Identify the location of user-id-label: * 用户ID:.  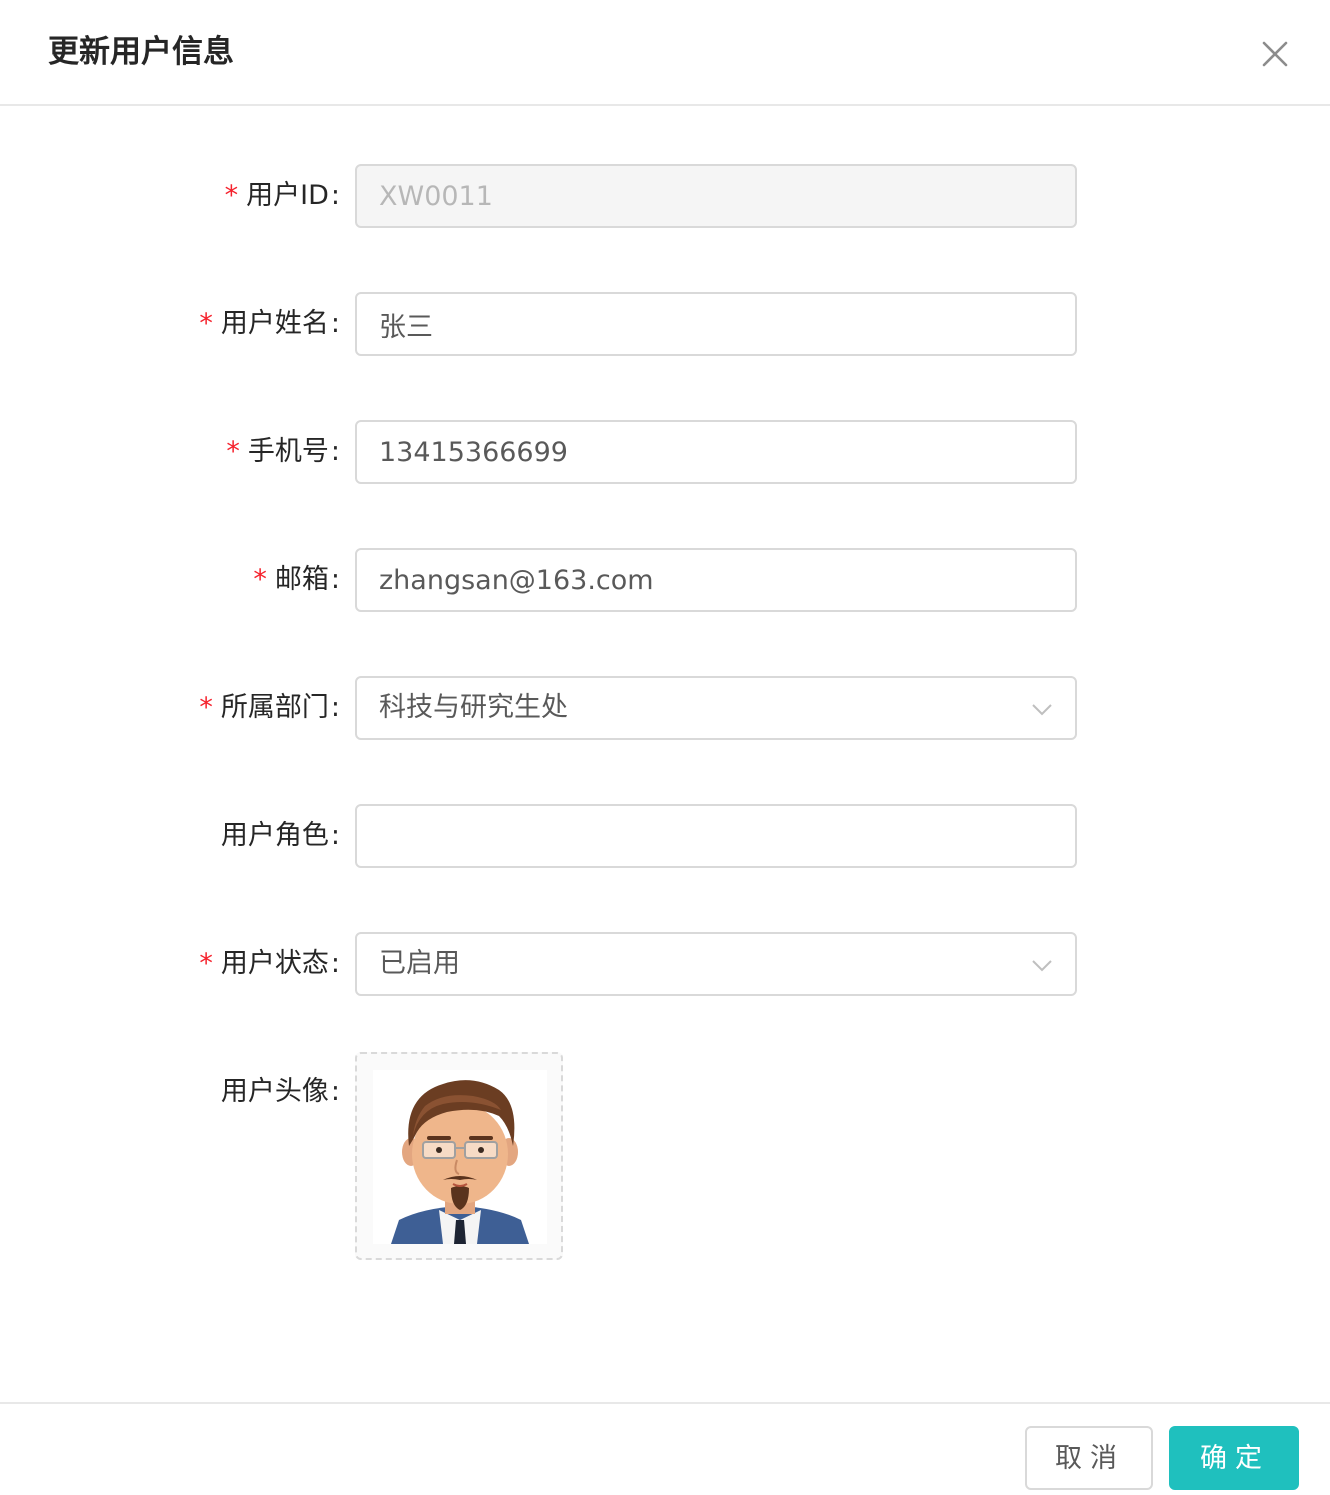
(282, 195).